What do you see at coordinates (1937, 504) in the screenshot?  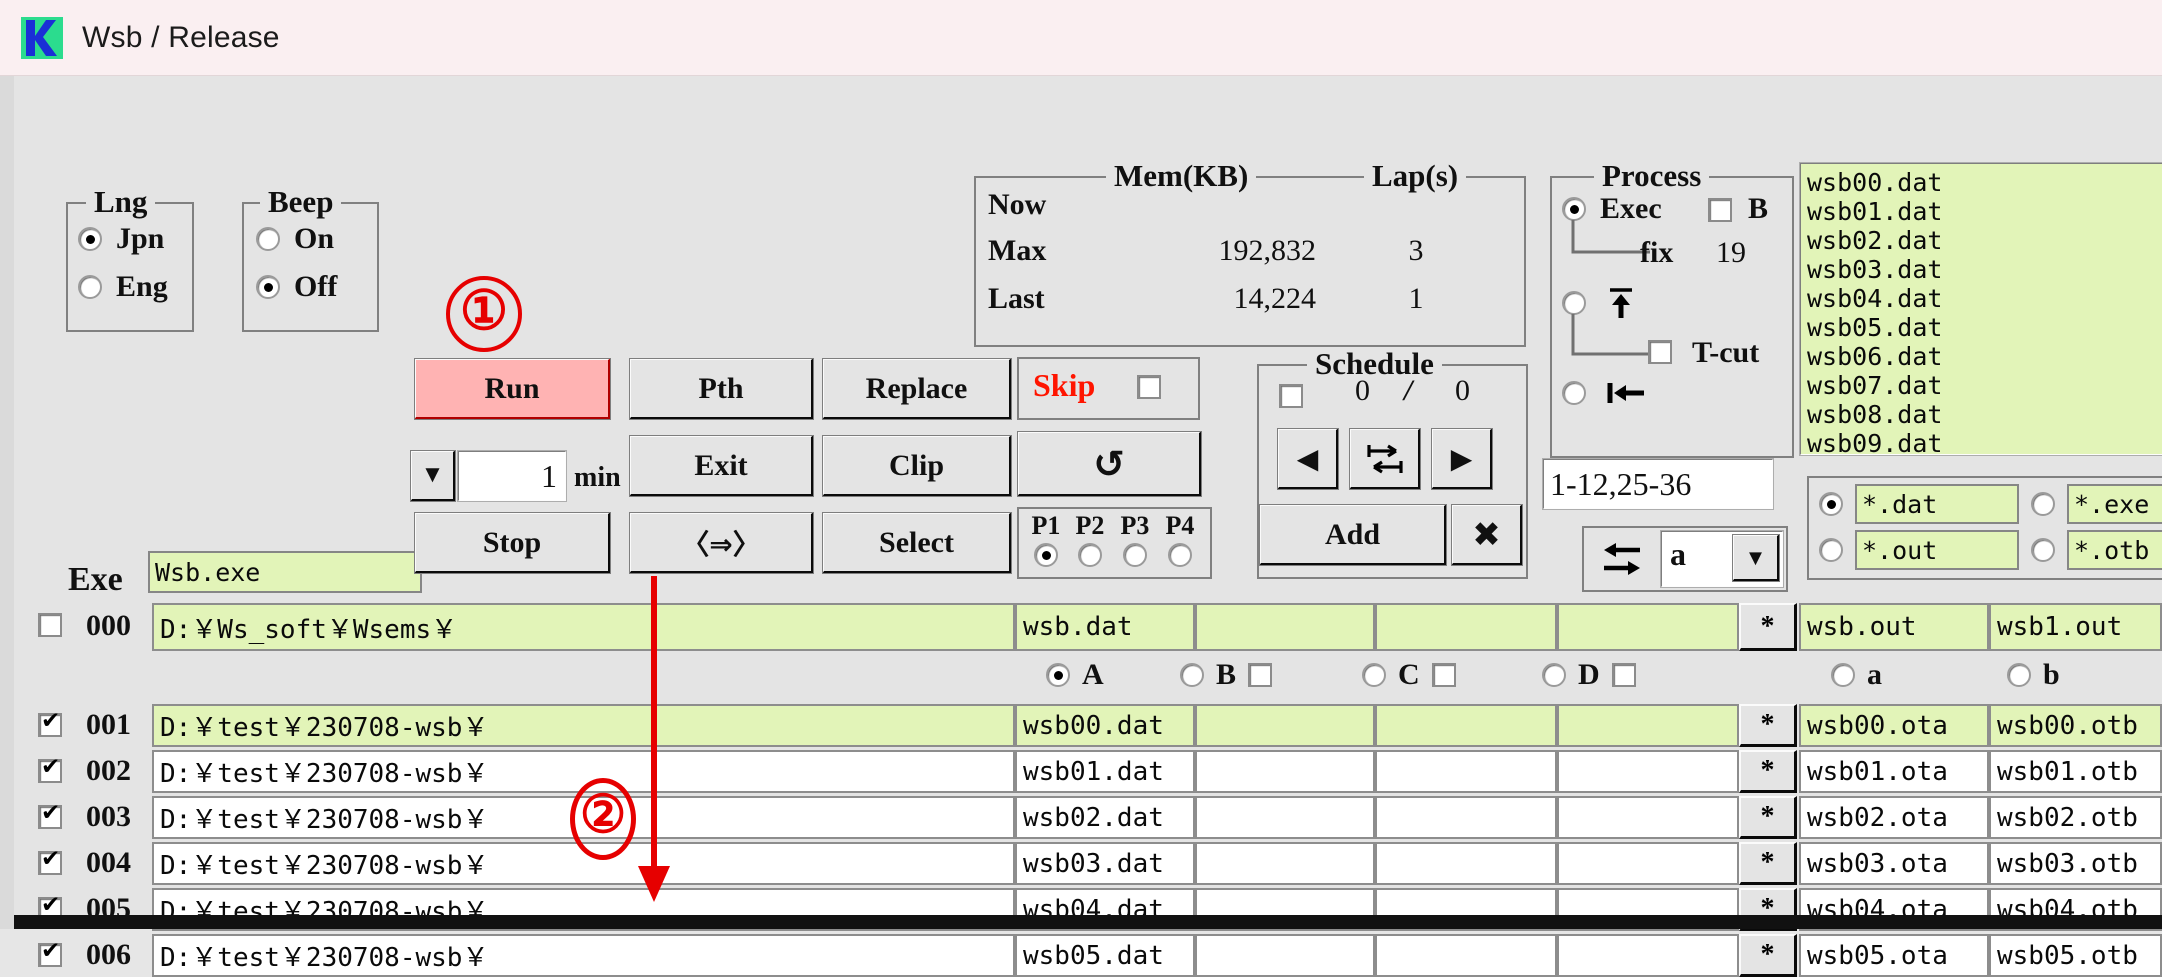 I see `filter-dat-field: *.dat` at bounding box center [1937, 504].